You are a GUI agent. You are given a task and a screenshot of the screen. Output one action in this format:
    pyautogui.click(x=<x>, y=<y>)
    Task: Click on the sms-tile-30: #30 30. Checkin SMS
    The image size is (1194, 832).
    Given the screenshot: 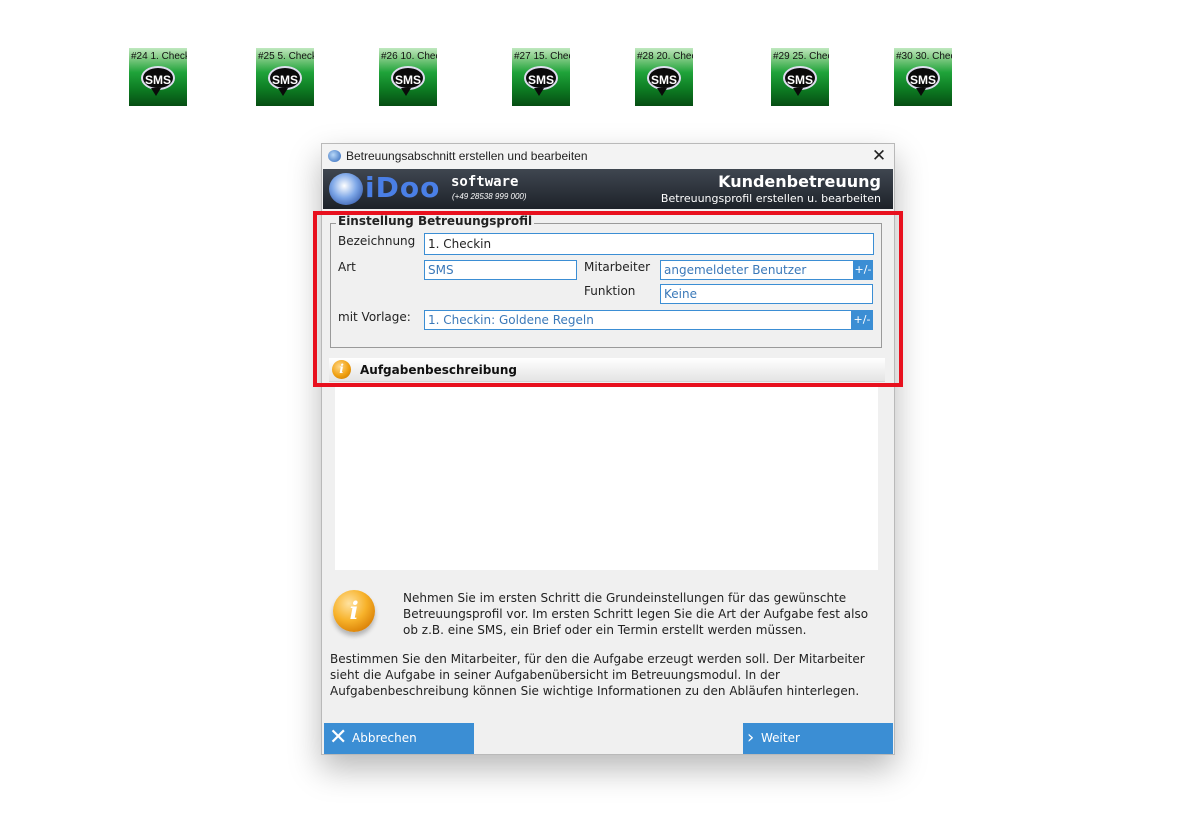 What is the action you would take?
    pyautogui.click(x=923, y=77)
    